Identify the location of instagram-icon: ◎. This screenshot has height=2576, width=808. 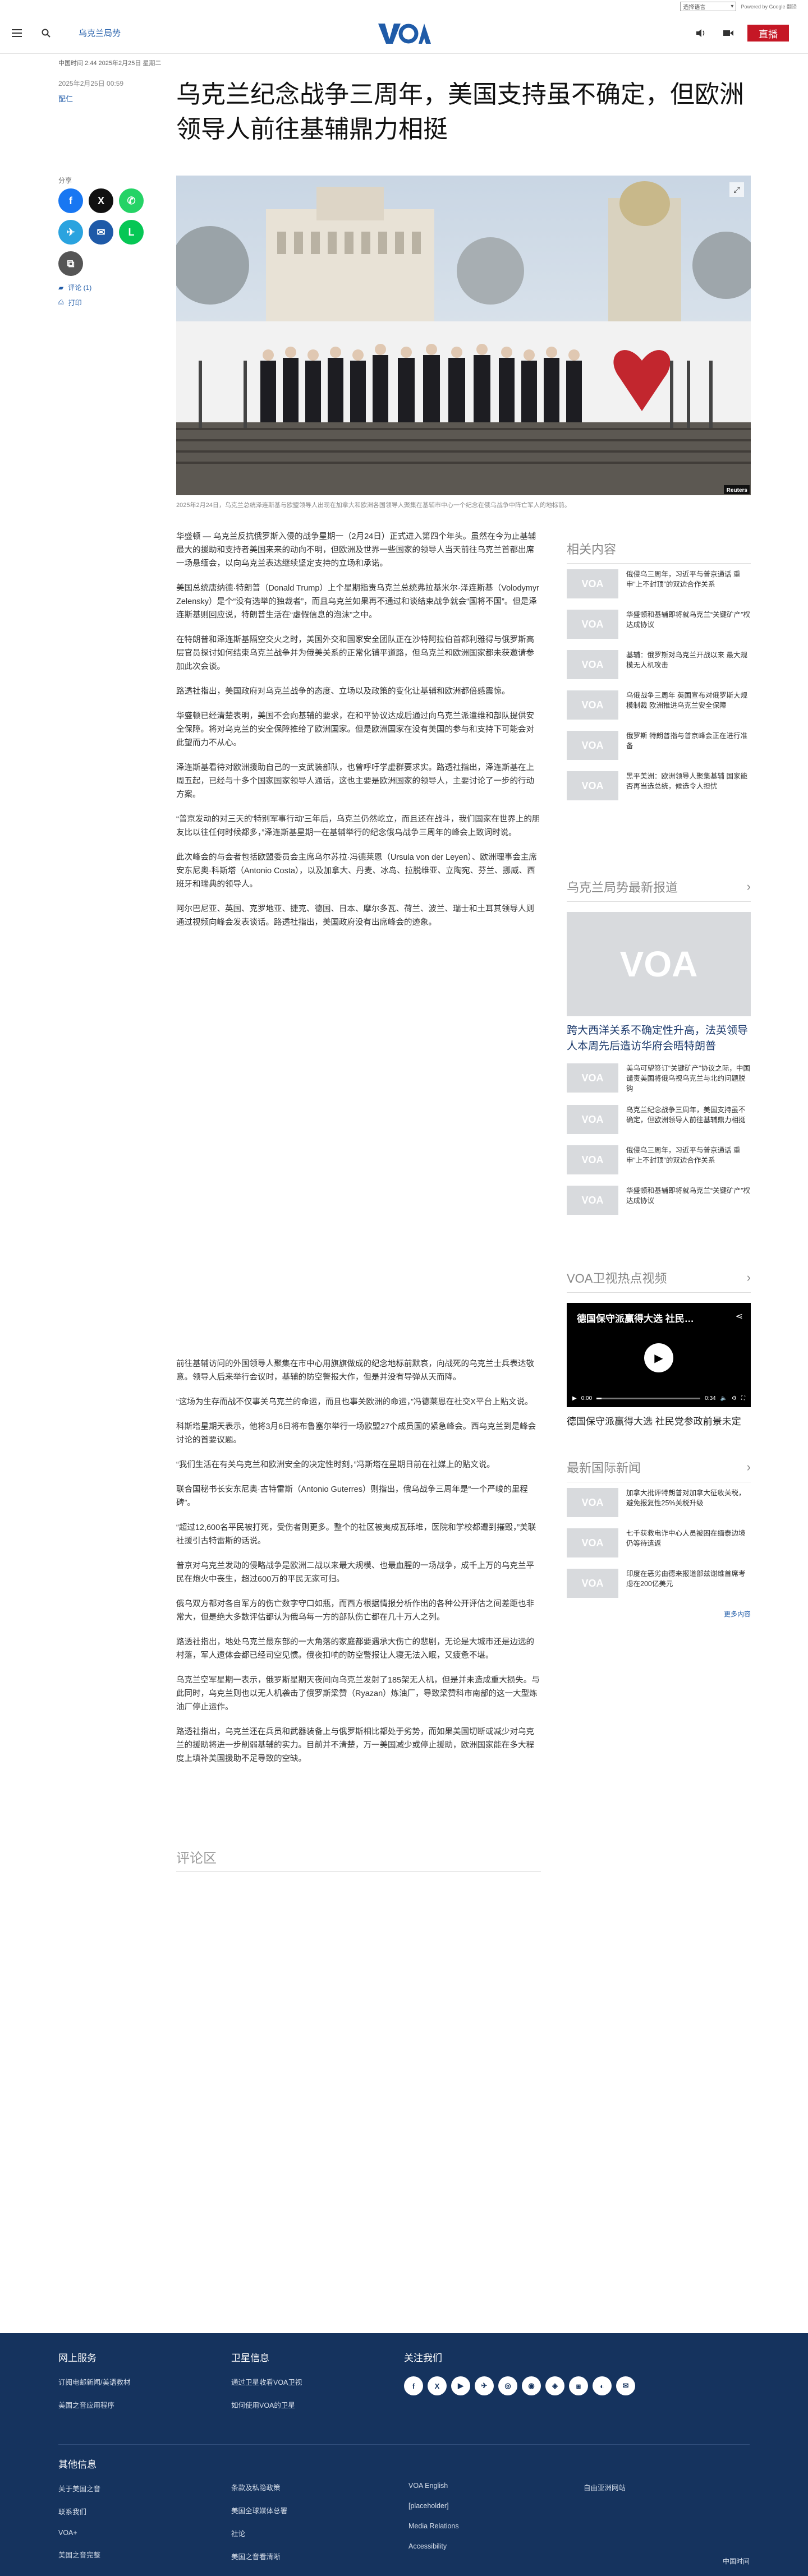
(507, 2385).